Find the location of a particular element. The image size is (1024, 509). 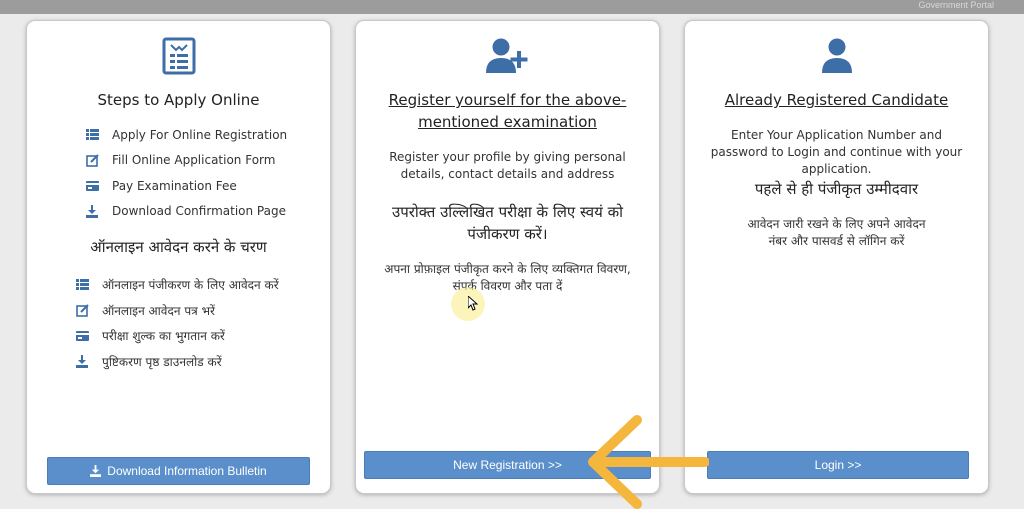

step-label: Apply For Online Registration is located at coordinates (200, 134).